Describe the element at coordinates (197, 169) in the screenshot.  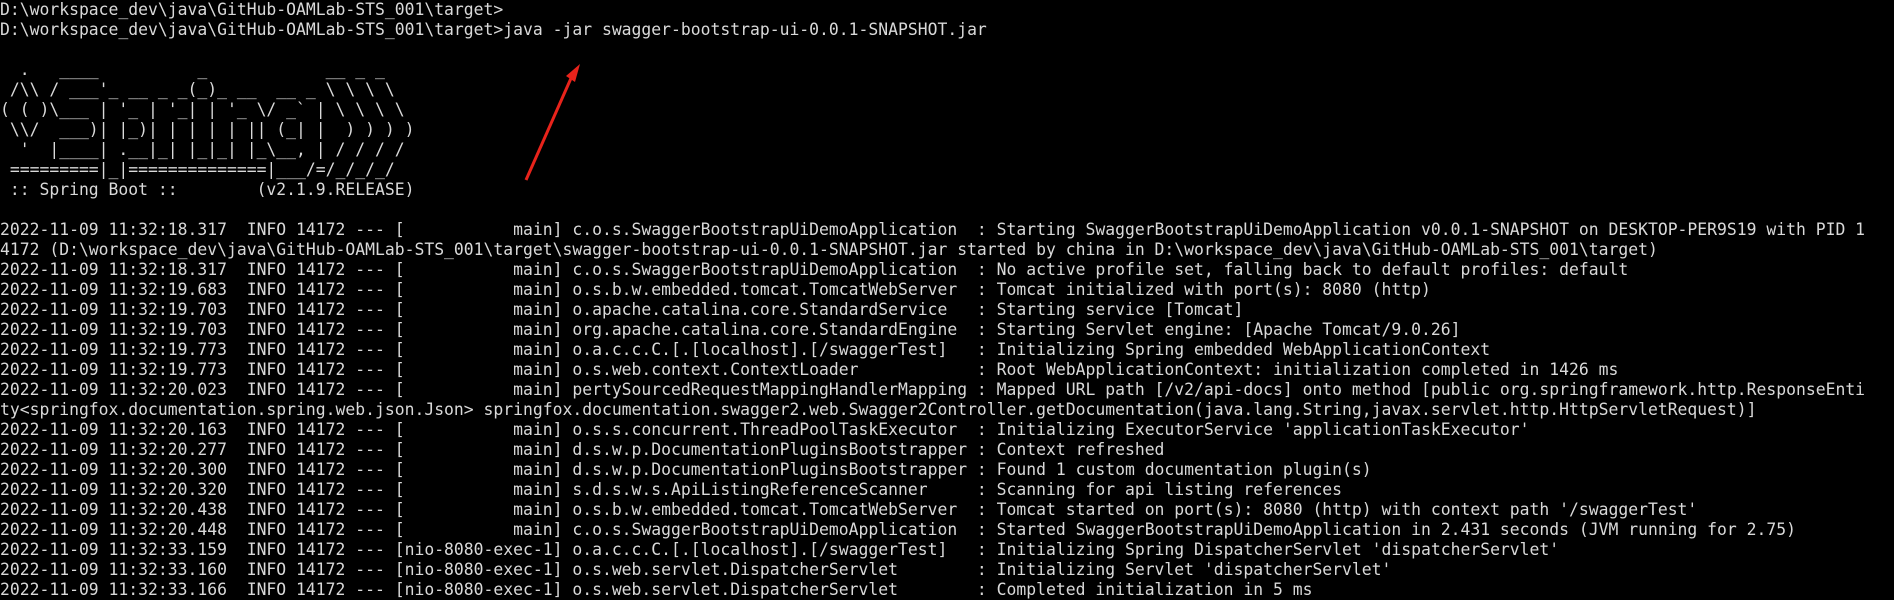
I see `banner-line: =========|_|==============|___/=/_/_/_/` at that location.